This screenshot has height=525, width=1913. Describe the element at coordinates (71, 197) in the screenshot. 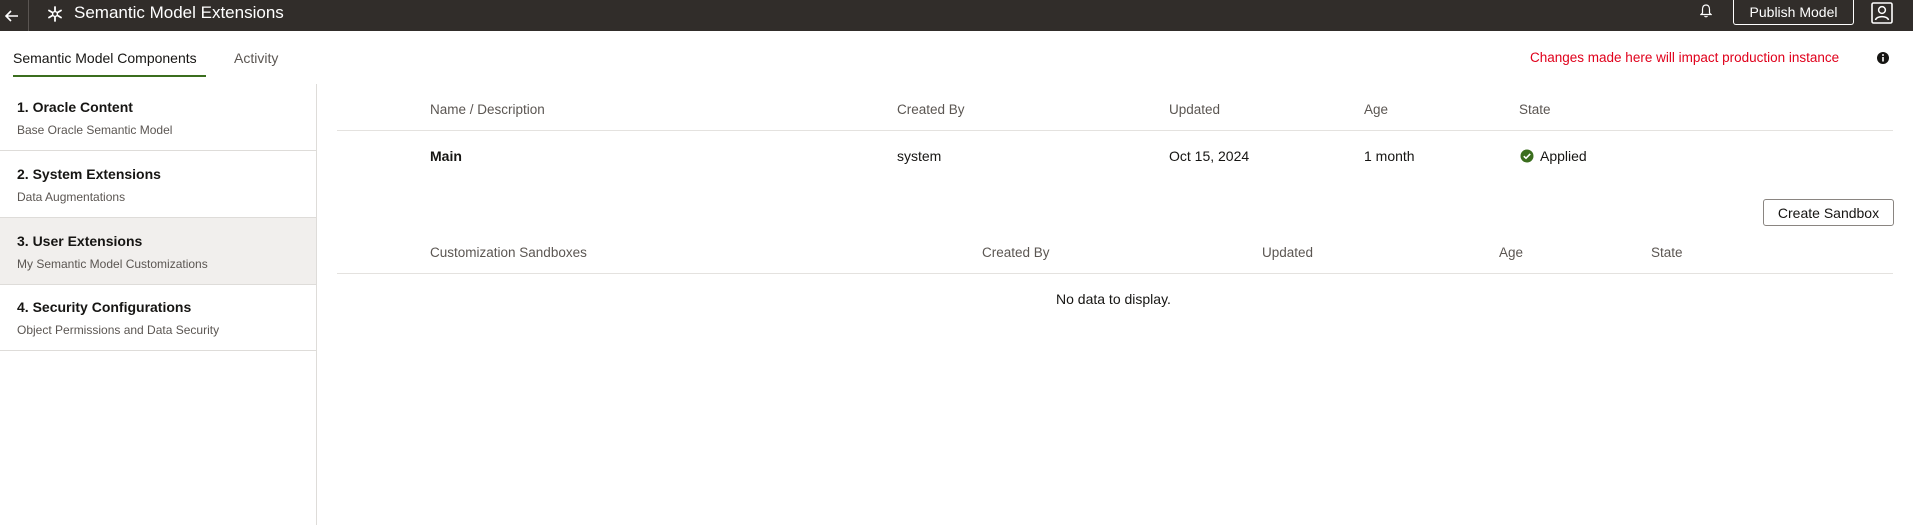

I see `sidebar-item-subtitle: Data Augmentations` at that location.